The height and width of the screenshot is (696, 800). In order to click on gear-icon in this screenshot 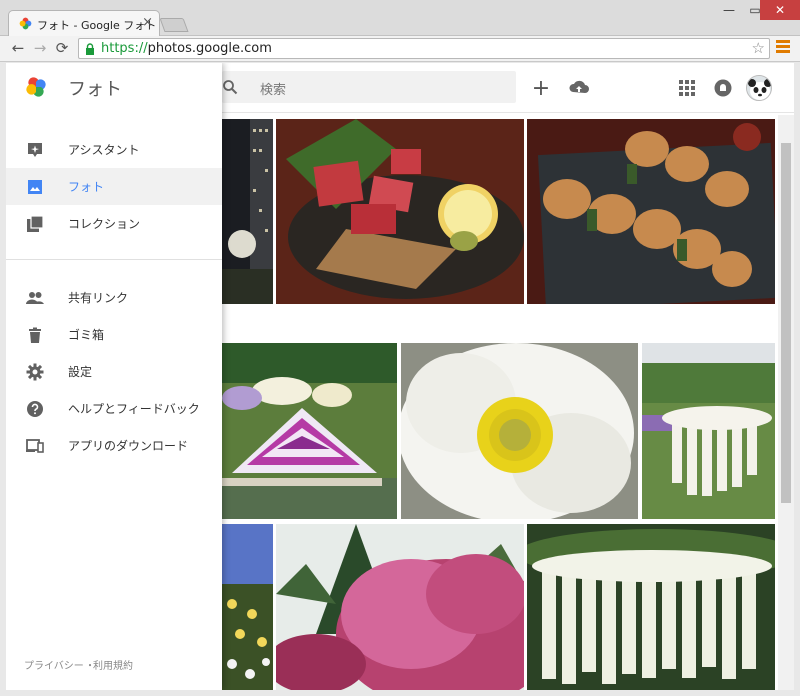, I will do `click(35, 371)`.